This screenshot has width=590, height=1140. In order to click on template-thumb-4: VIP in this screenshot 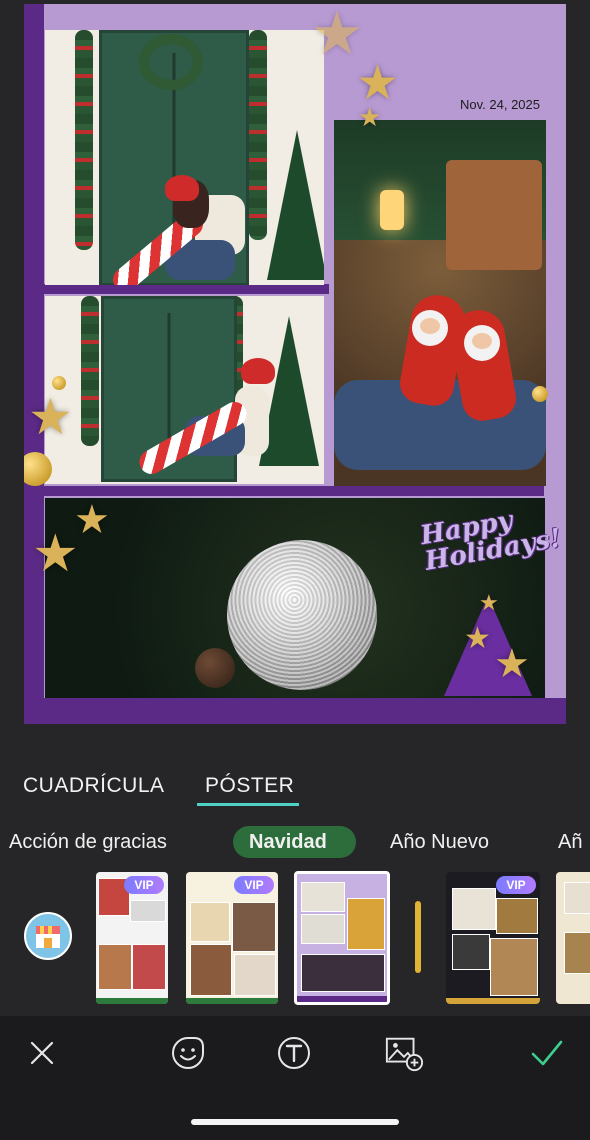, I will do `click(493, 938)`.